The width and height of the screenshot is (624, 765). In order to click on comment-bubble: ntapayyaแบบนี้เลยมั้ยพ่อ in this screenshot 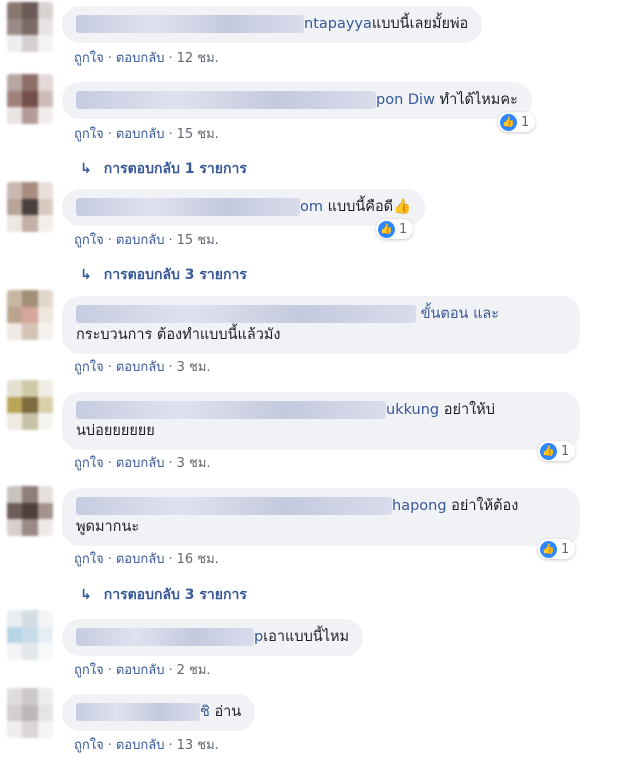, I will do `click(272, 24)`.